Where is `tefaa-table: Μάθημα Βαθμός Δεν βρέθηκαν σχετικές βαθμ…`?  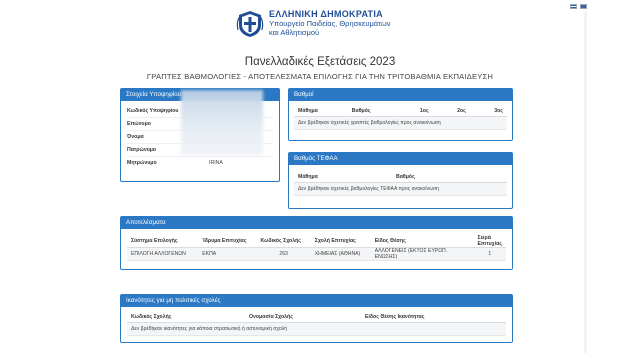 tefaa-table: Μάθημα Βαθμός Δεν βρέθηκαν σχετικές βαθμ… is located at coordinates (400, 183).